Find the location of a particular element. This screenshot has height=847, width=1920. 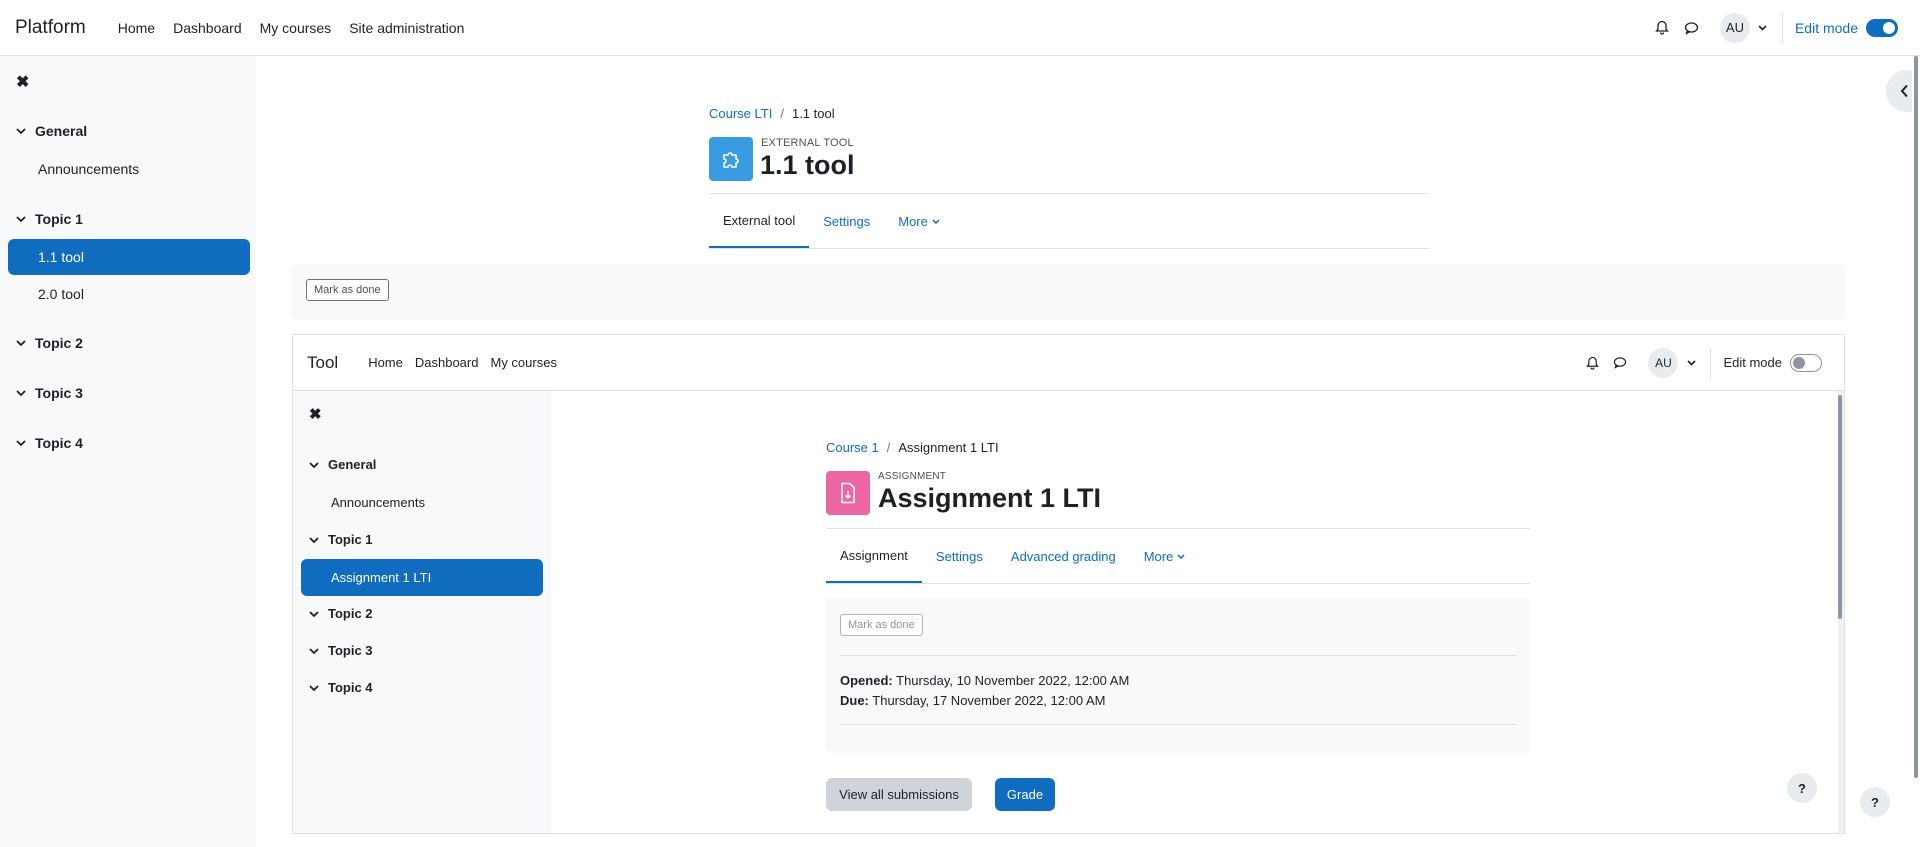

section-topic-1: Topic 1 is located at coordinates (49, 219).